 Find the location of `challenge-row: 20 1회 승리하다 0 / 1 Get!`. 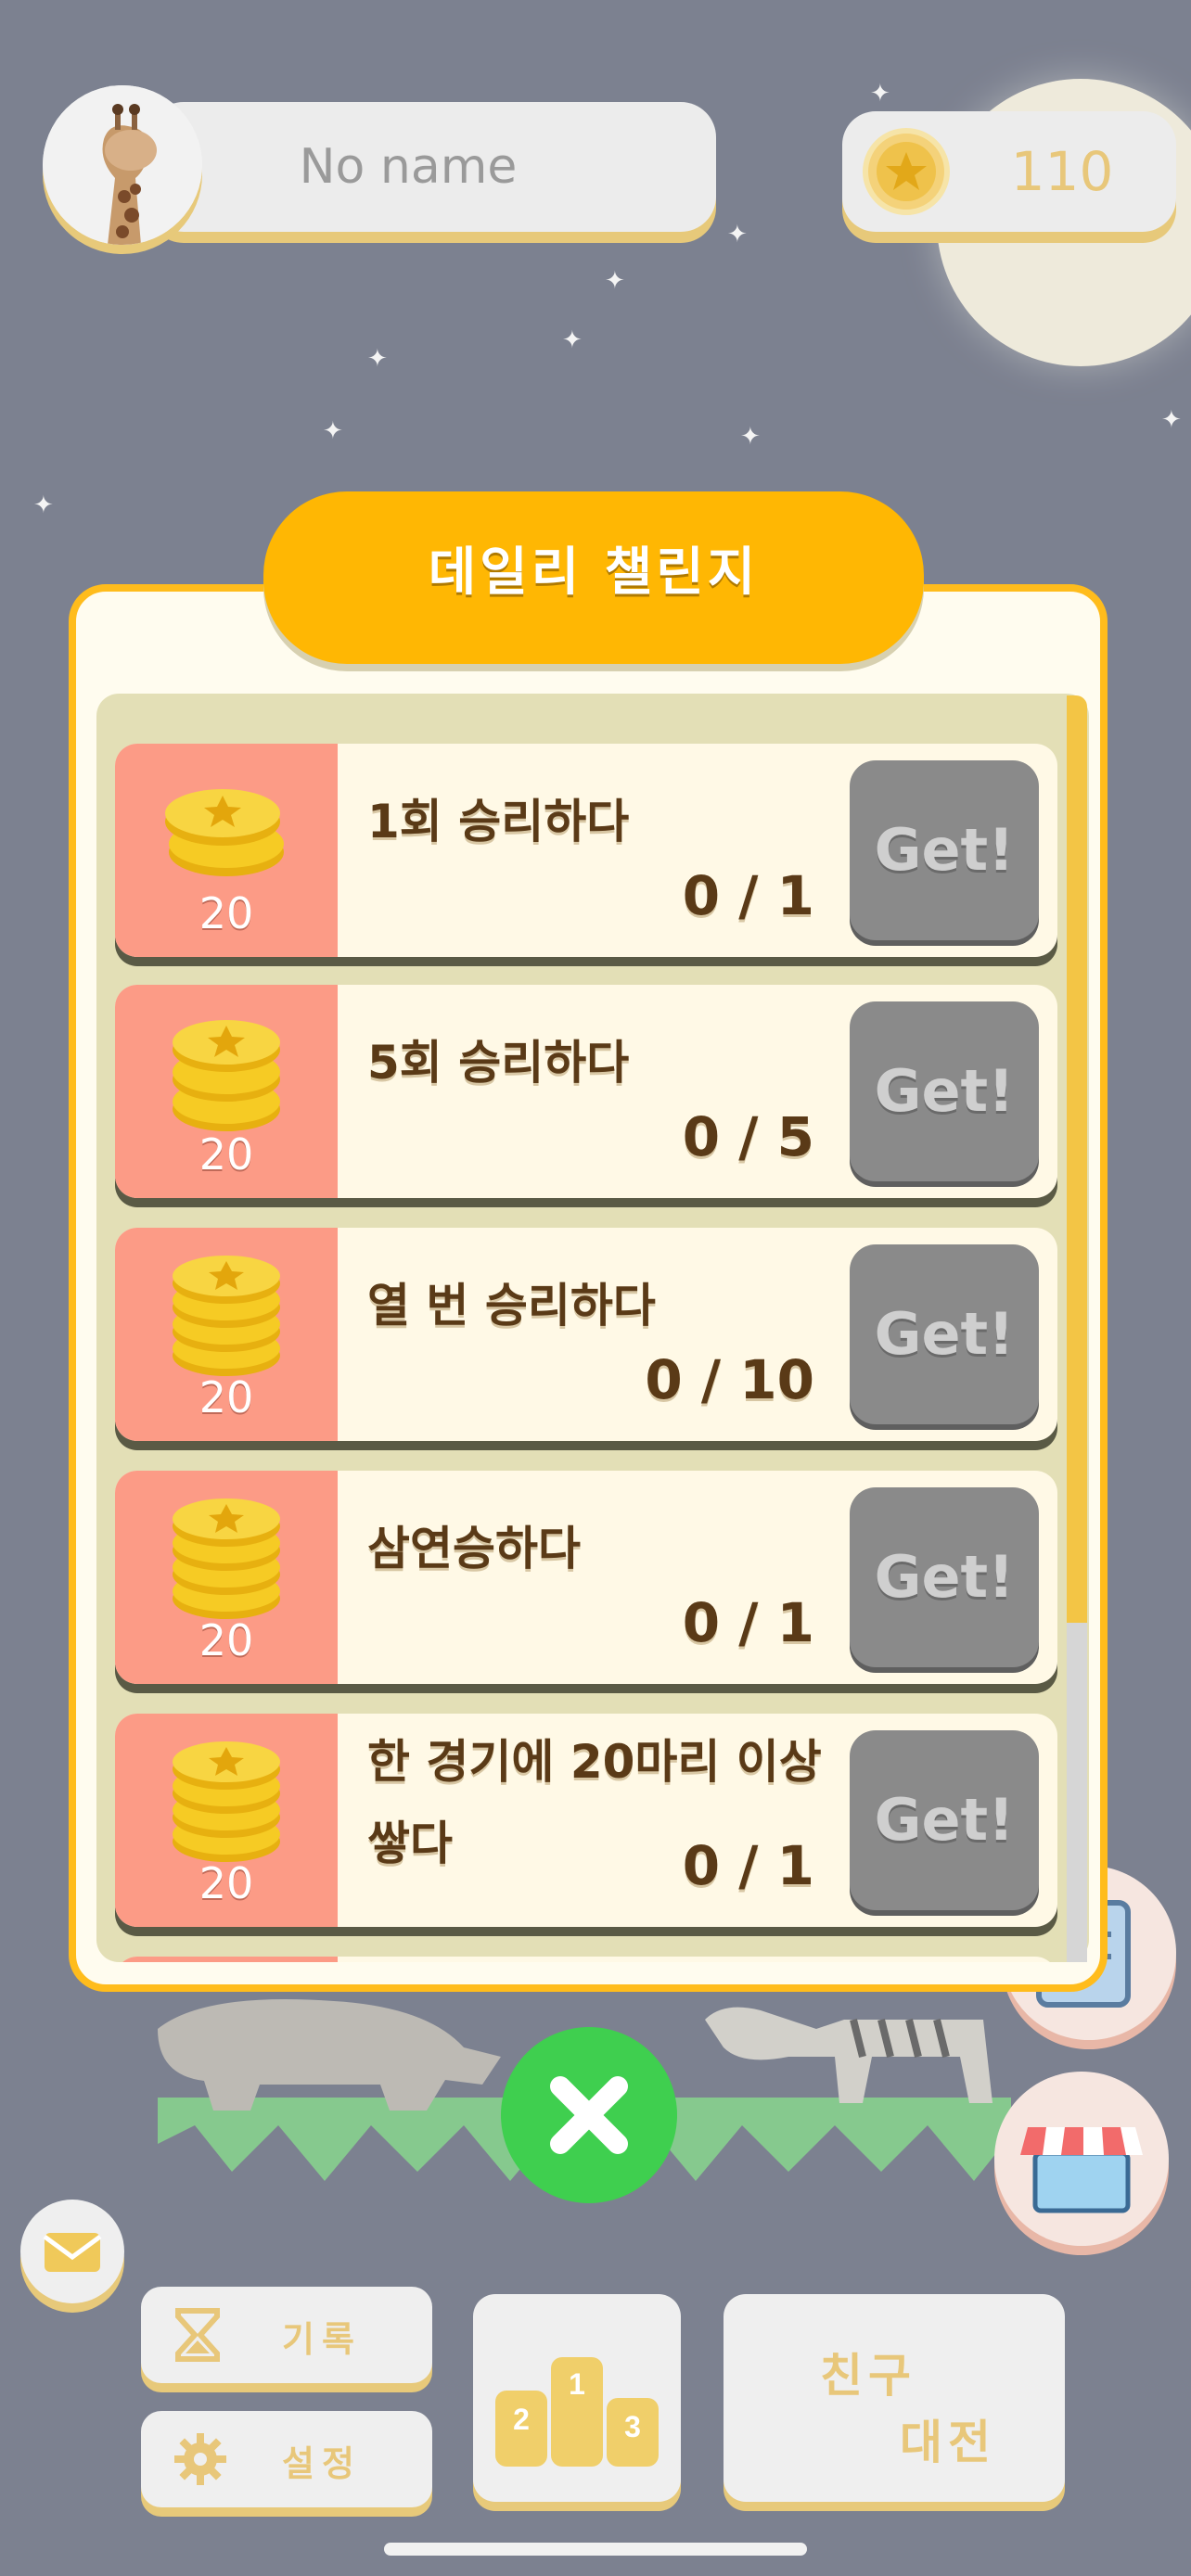

challenge-row: 20 1회 승리하다 0 / 1 Get! is located at coordinates (586, 850).